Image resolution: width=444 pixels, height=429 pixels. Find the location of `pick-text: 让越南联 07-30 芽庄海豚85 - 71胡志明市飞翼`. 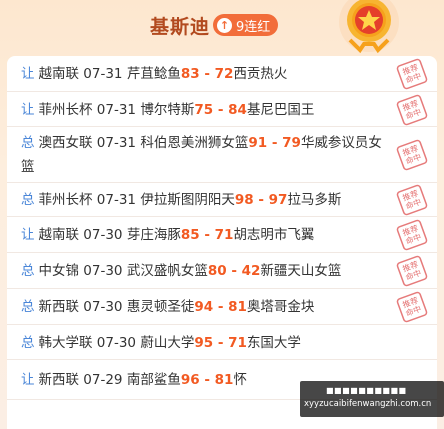

pick-text: 让越南联 07-30 芽庄海豚85 - 71胡志明市飞翼 is located at coordinates (205, 235).